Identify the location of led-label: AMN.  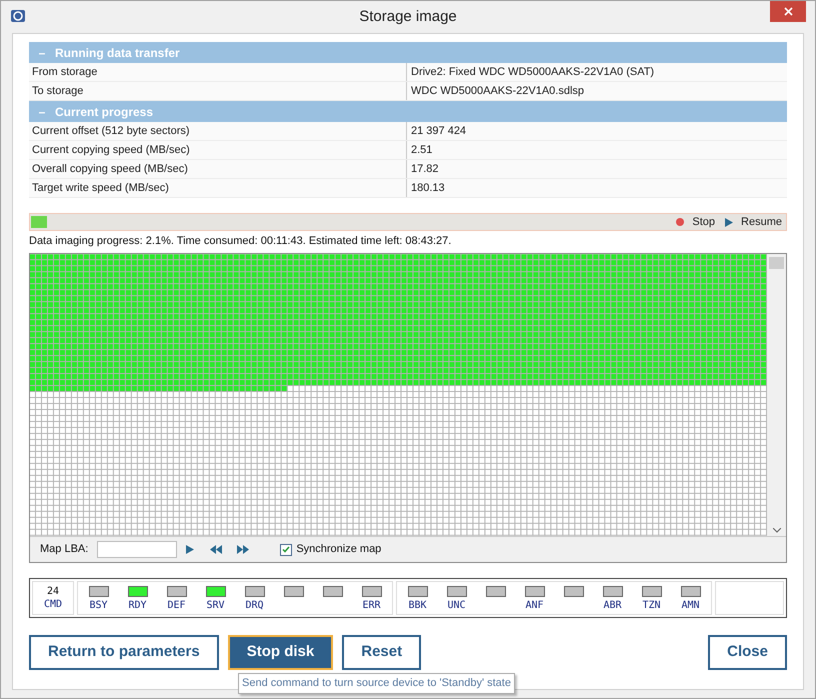
(690, 606).